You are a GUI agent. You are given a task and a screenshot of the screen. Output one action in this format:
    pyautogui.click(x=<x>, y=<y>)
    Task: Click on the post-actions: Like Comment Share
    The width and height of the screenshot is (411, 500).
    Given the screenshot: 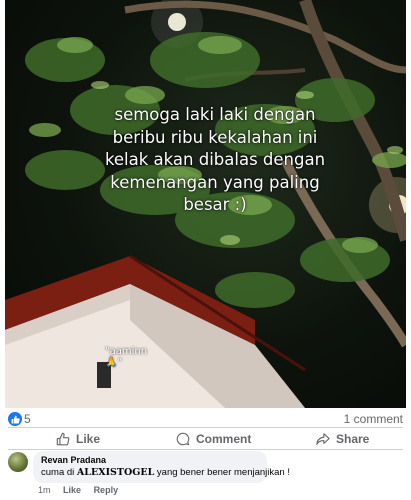 What is the action you would take?
    pyautogui.click(x=205, y=438)
    